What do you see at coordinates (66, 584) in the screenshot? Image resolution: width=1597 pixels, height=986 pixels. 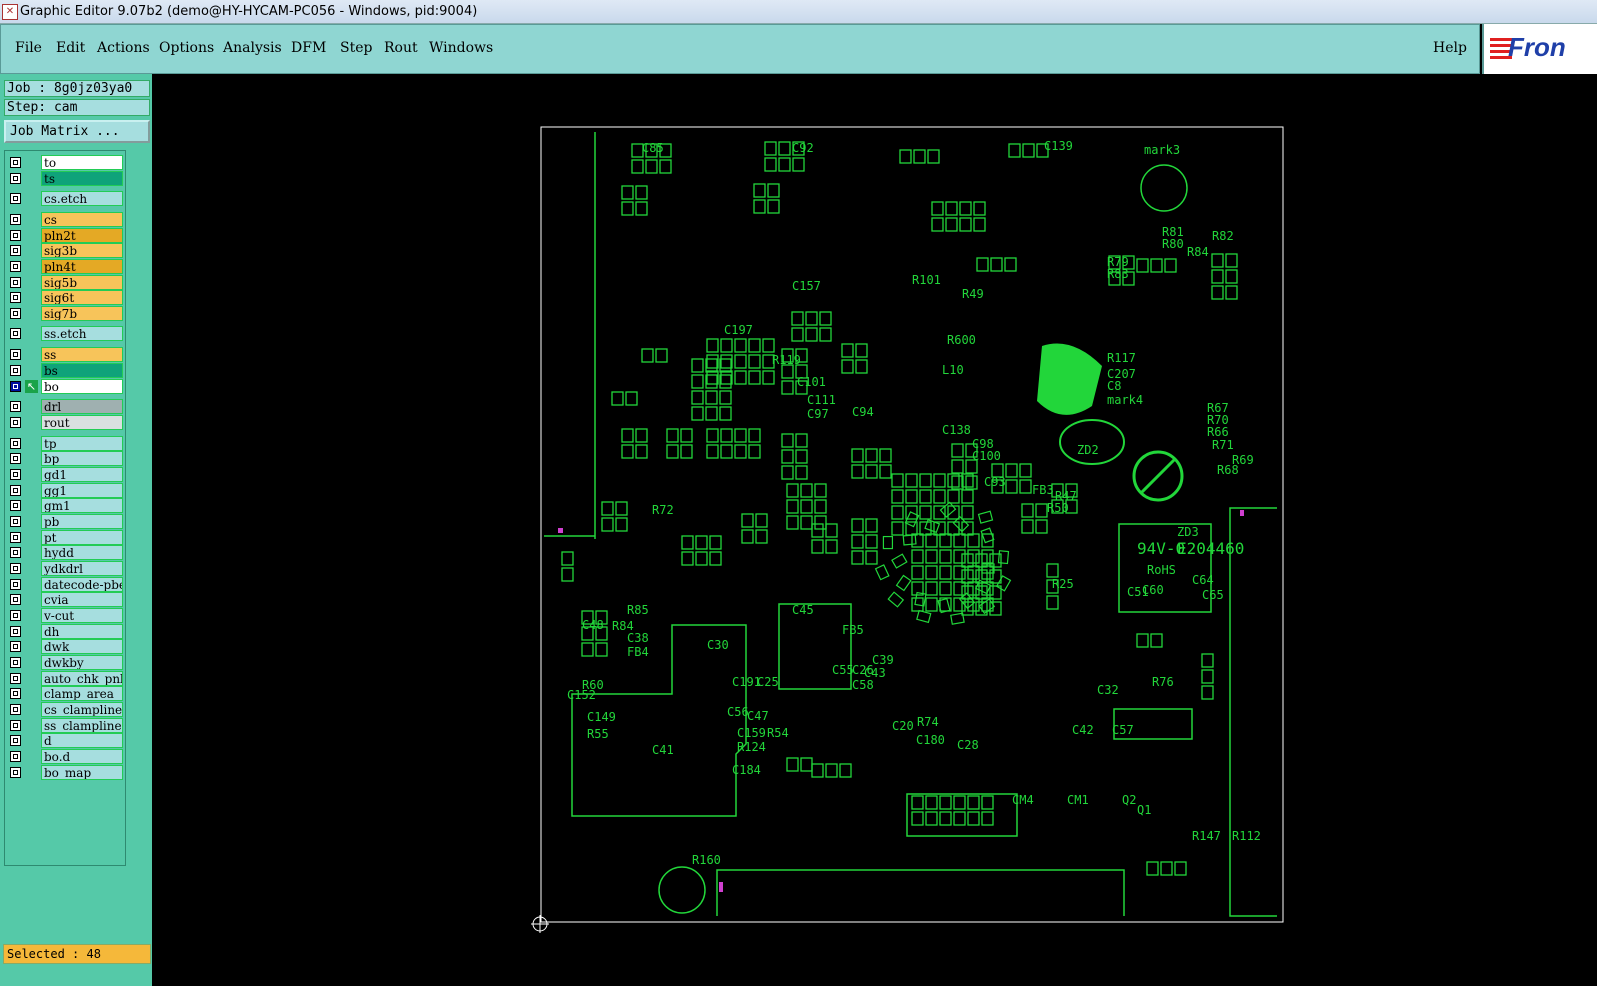 I see `layer-row-datecode-pbe: datecode-pbe` at bounding box center [66, 584].